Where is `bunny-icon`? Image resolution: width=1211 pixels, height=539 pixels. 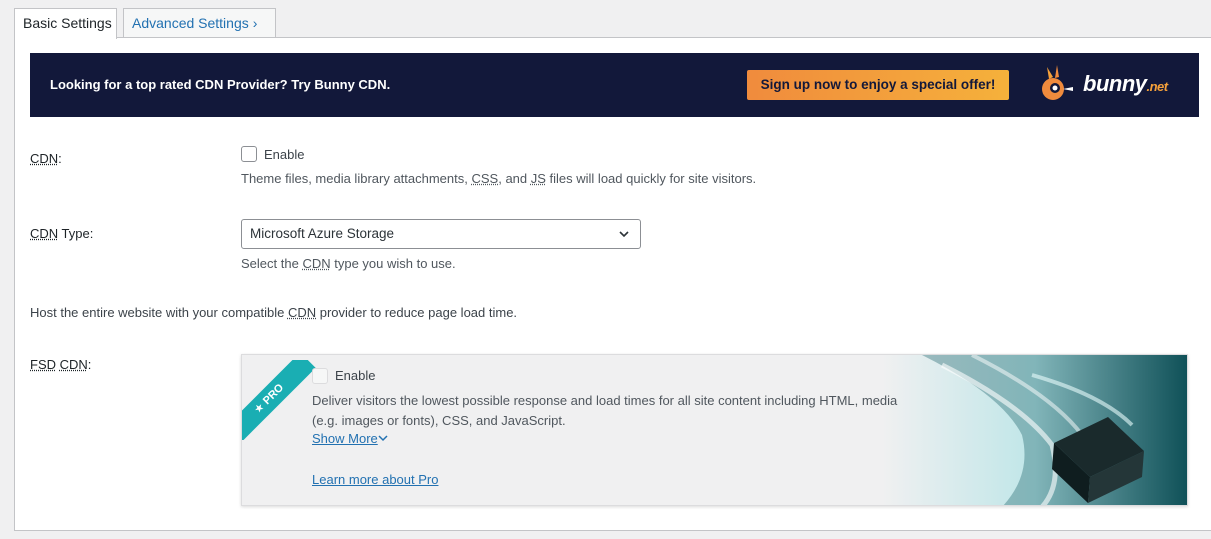
bunny-icon is located at coordinates (1057, 82).